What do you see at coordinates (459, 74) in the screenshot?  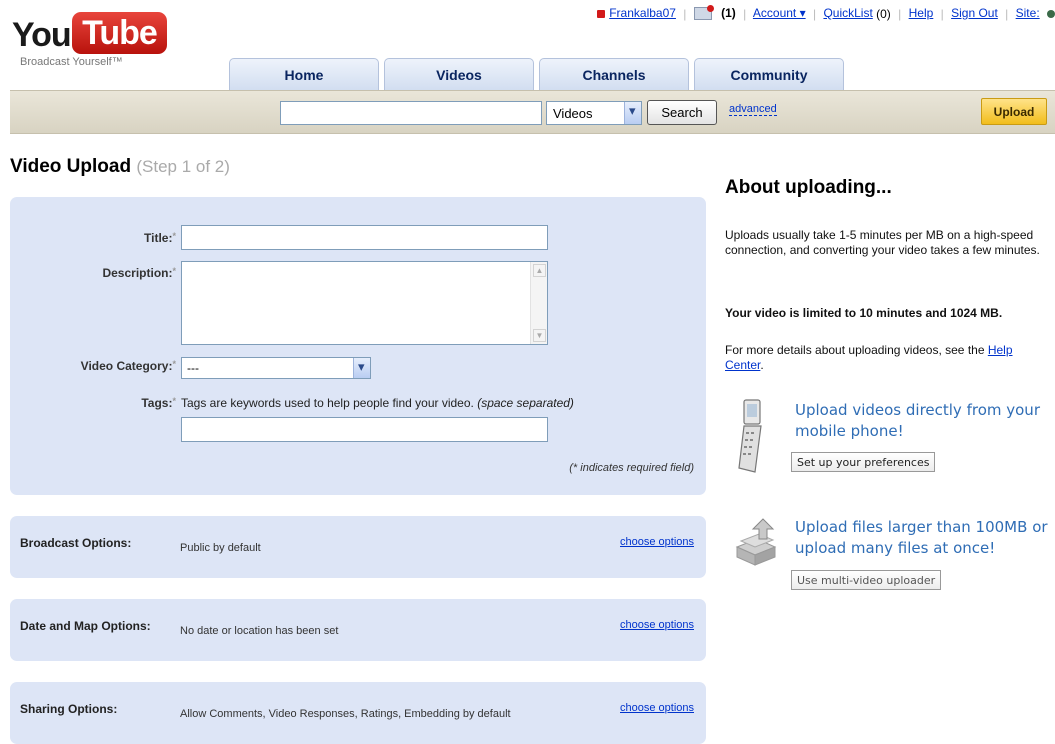 I see `tab-videos: Videos` at bounding box center [459, 74].